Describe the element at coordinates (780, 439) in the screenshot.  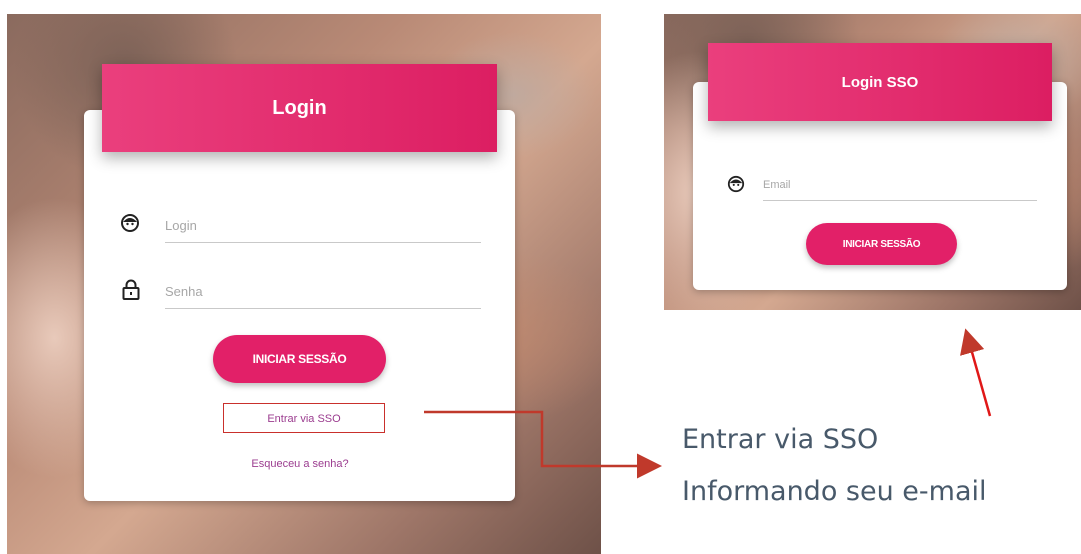
I see `annotation-line-1: Entrar via SSO` at that location.